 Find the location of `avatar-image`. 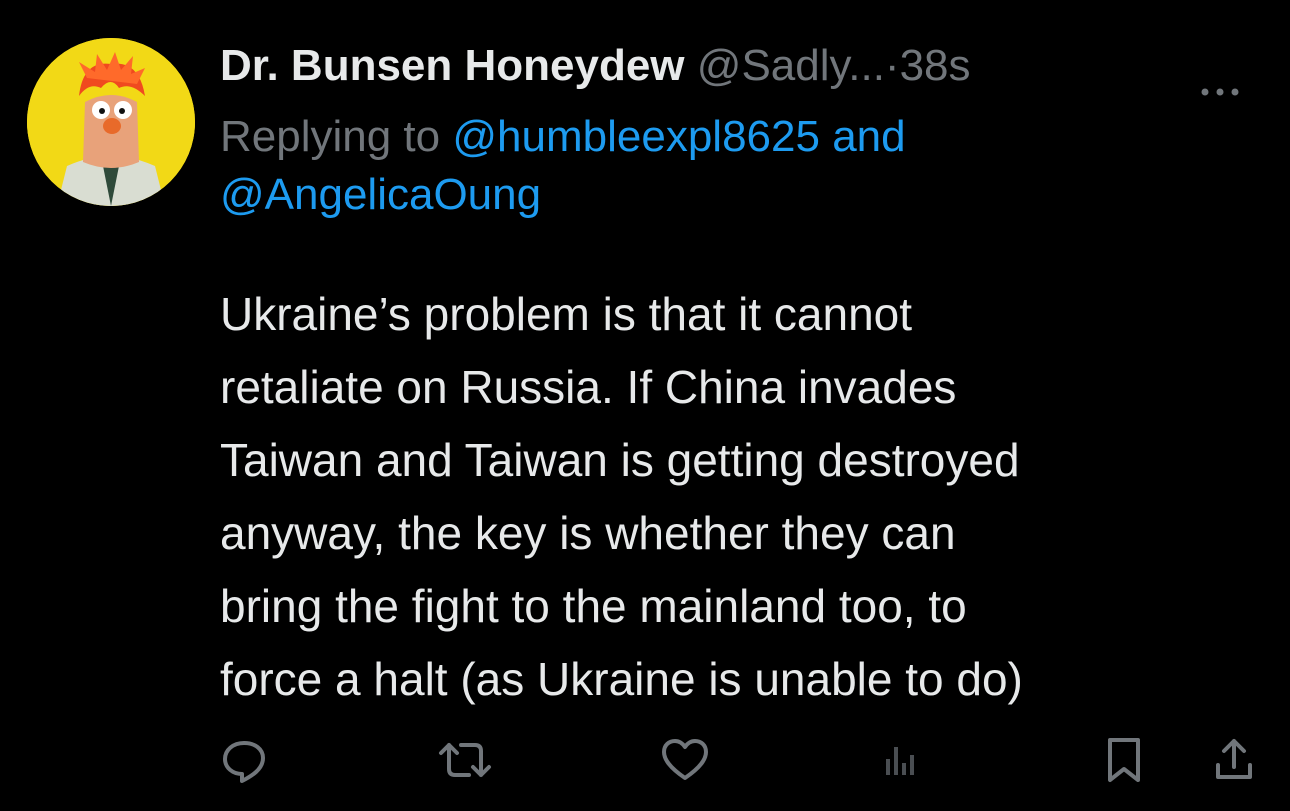

avatar-image is located at coordinates (111, 122).